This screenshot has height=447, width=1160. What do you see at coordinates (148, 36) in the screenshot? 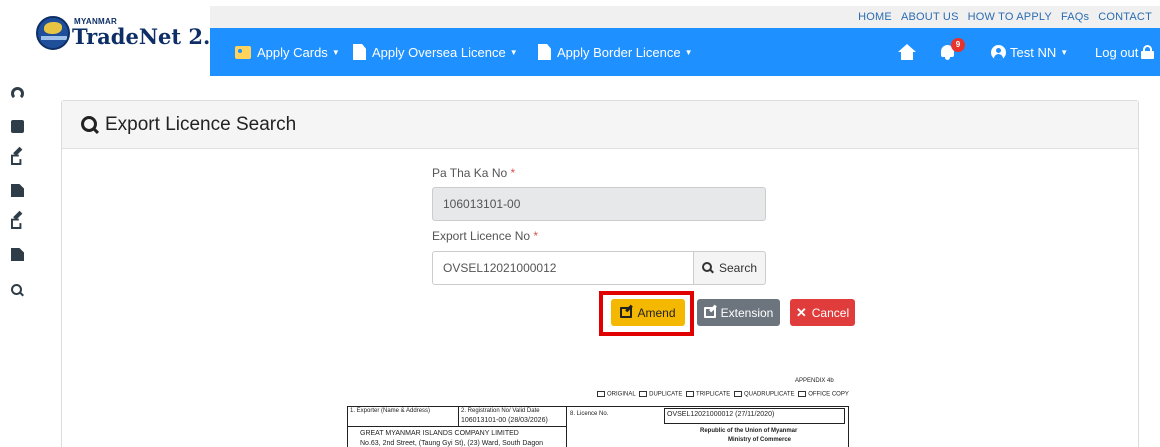
I see `logo-main-text: TradeNet 2.0` at bounding box center [148, 36].